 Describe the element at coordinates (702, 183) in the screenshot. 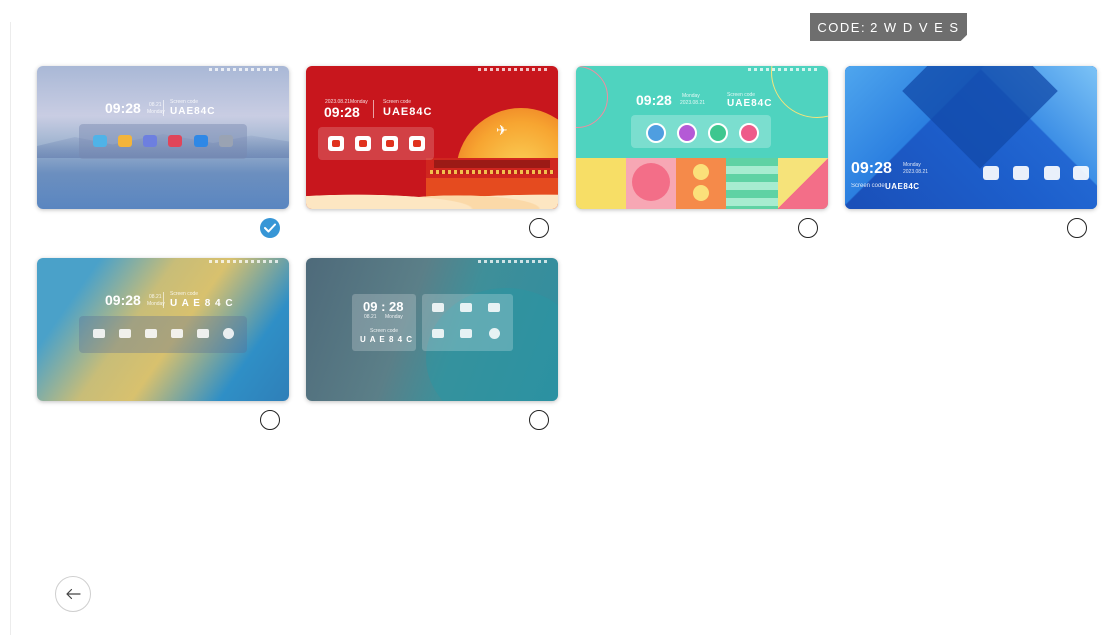

I see `pattern-band` at that location.